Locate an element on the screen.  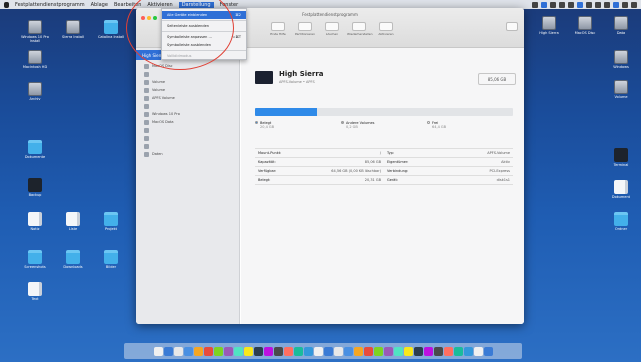
desktop-icon-label: Ordner is located at coordinates (621, 229).